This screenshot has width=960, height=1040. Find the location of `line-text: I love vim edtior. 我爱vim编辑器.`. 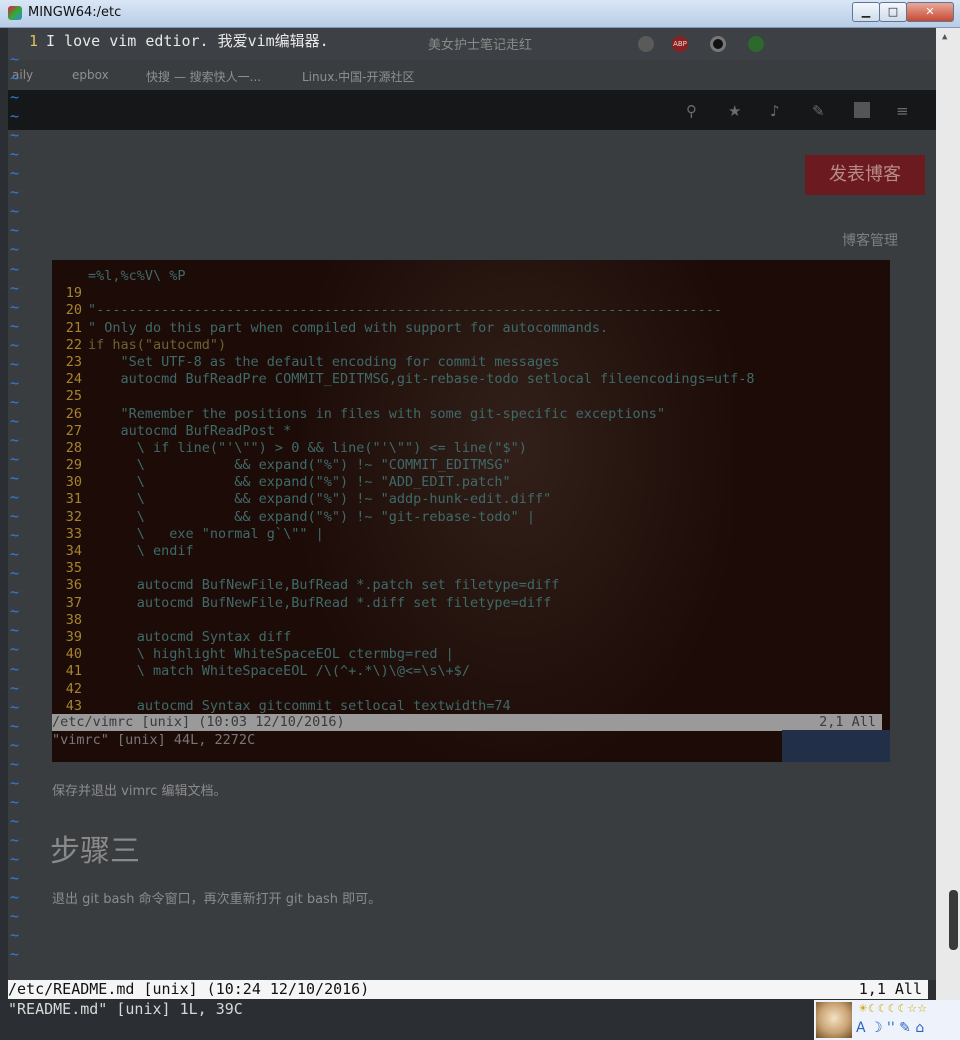

line-text: I love vim edtior. 我爱vim编辑器. is located at coordinates (187, 41).